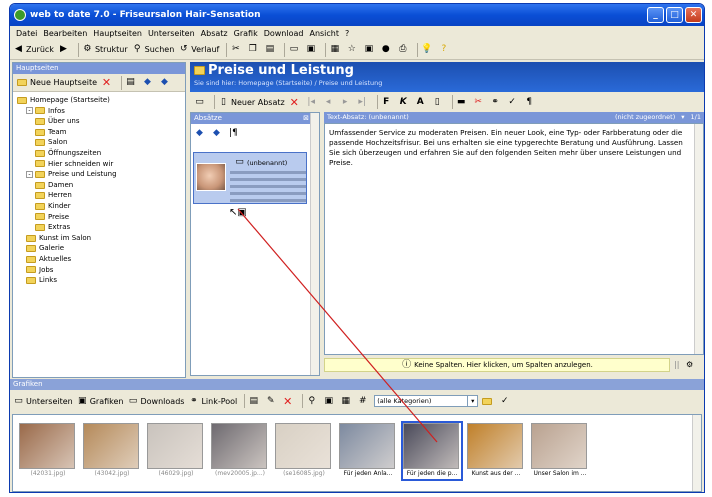 The image size is (712, 497). Describe the element at coordinates (234, 133) in the screenshot. I see `paragraph-type-button: |¶` at that location.